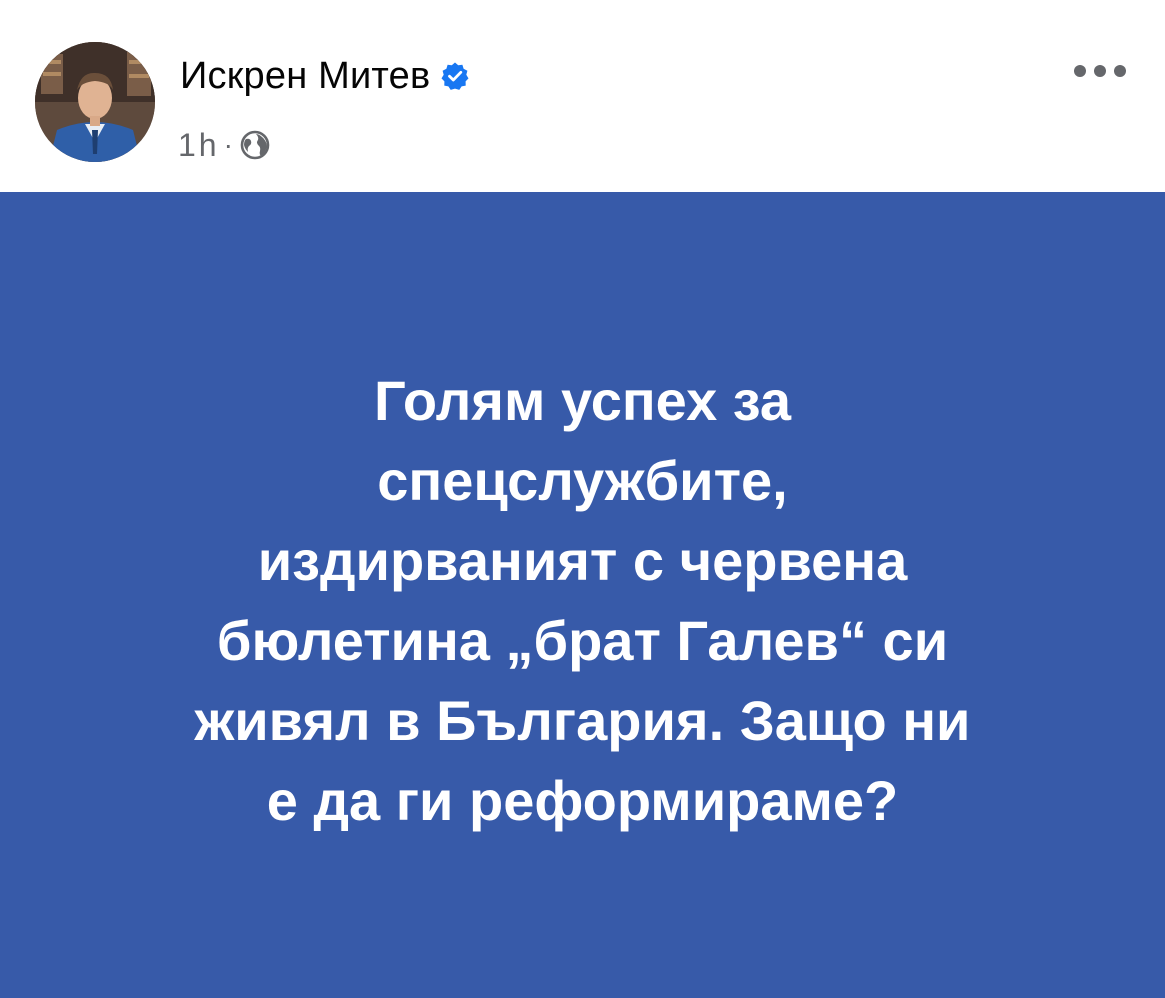  I want to click on more-options-button, so click(1100, 71).